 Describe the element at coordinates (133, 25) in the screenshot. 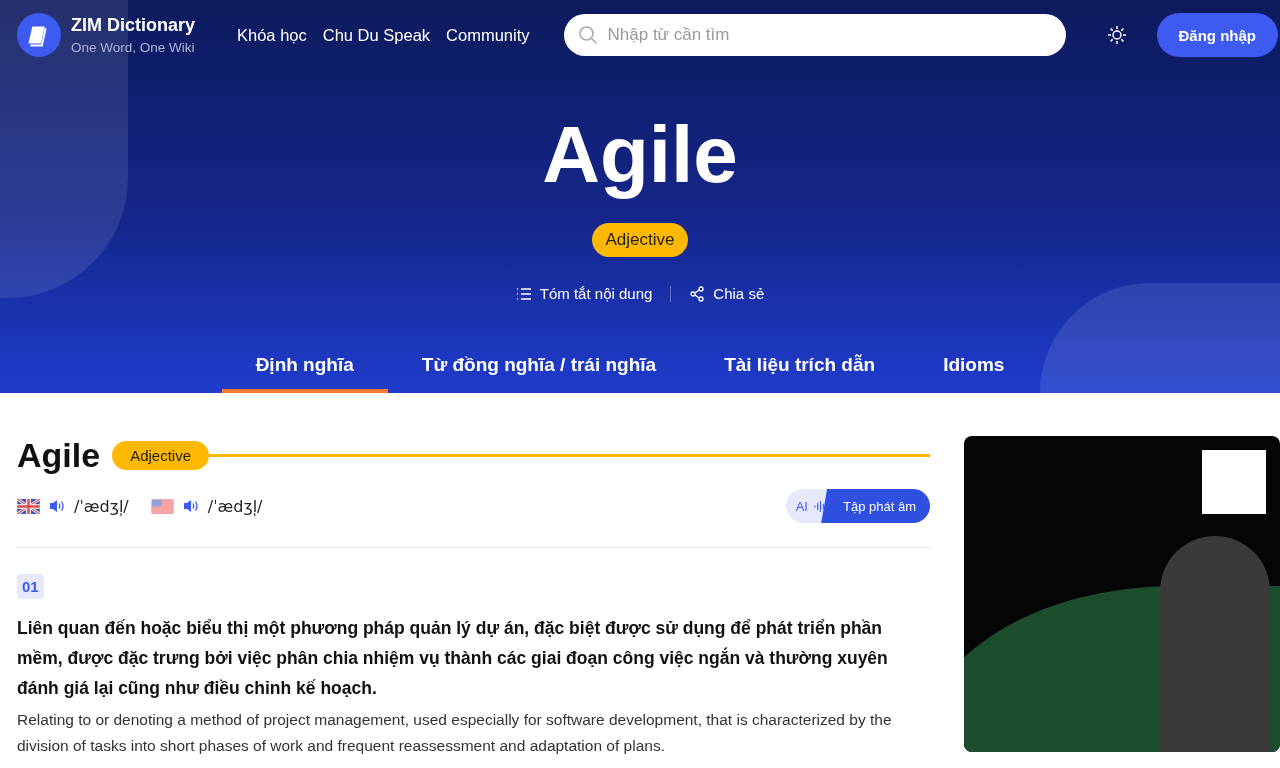

I see `brand-name: ZIM Dictionary` at that location.